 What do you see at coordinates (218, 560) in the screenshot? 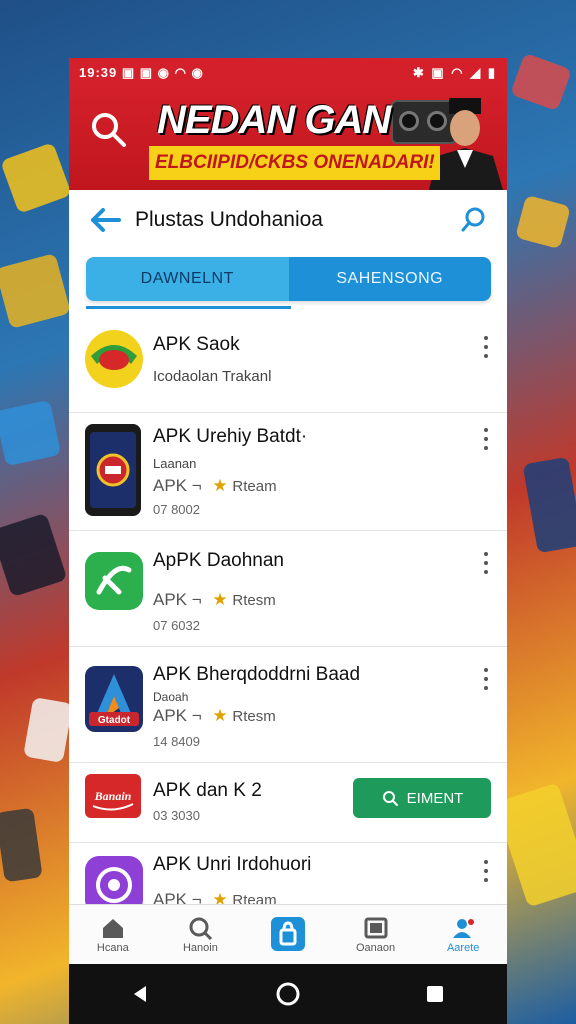
I see `app-name: ApPK Daohnan` at bounding box center [218, 560].